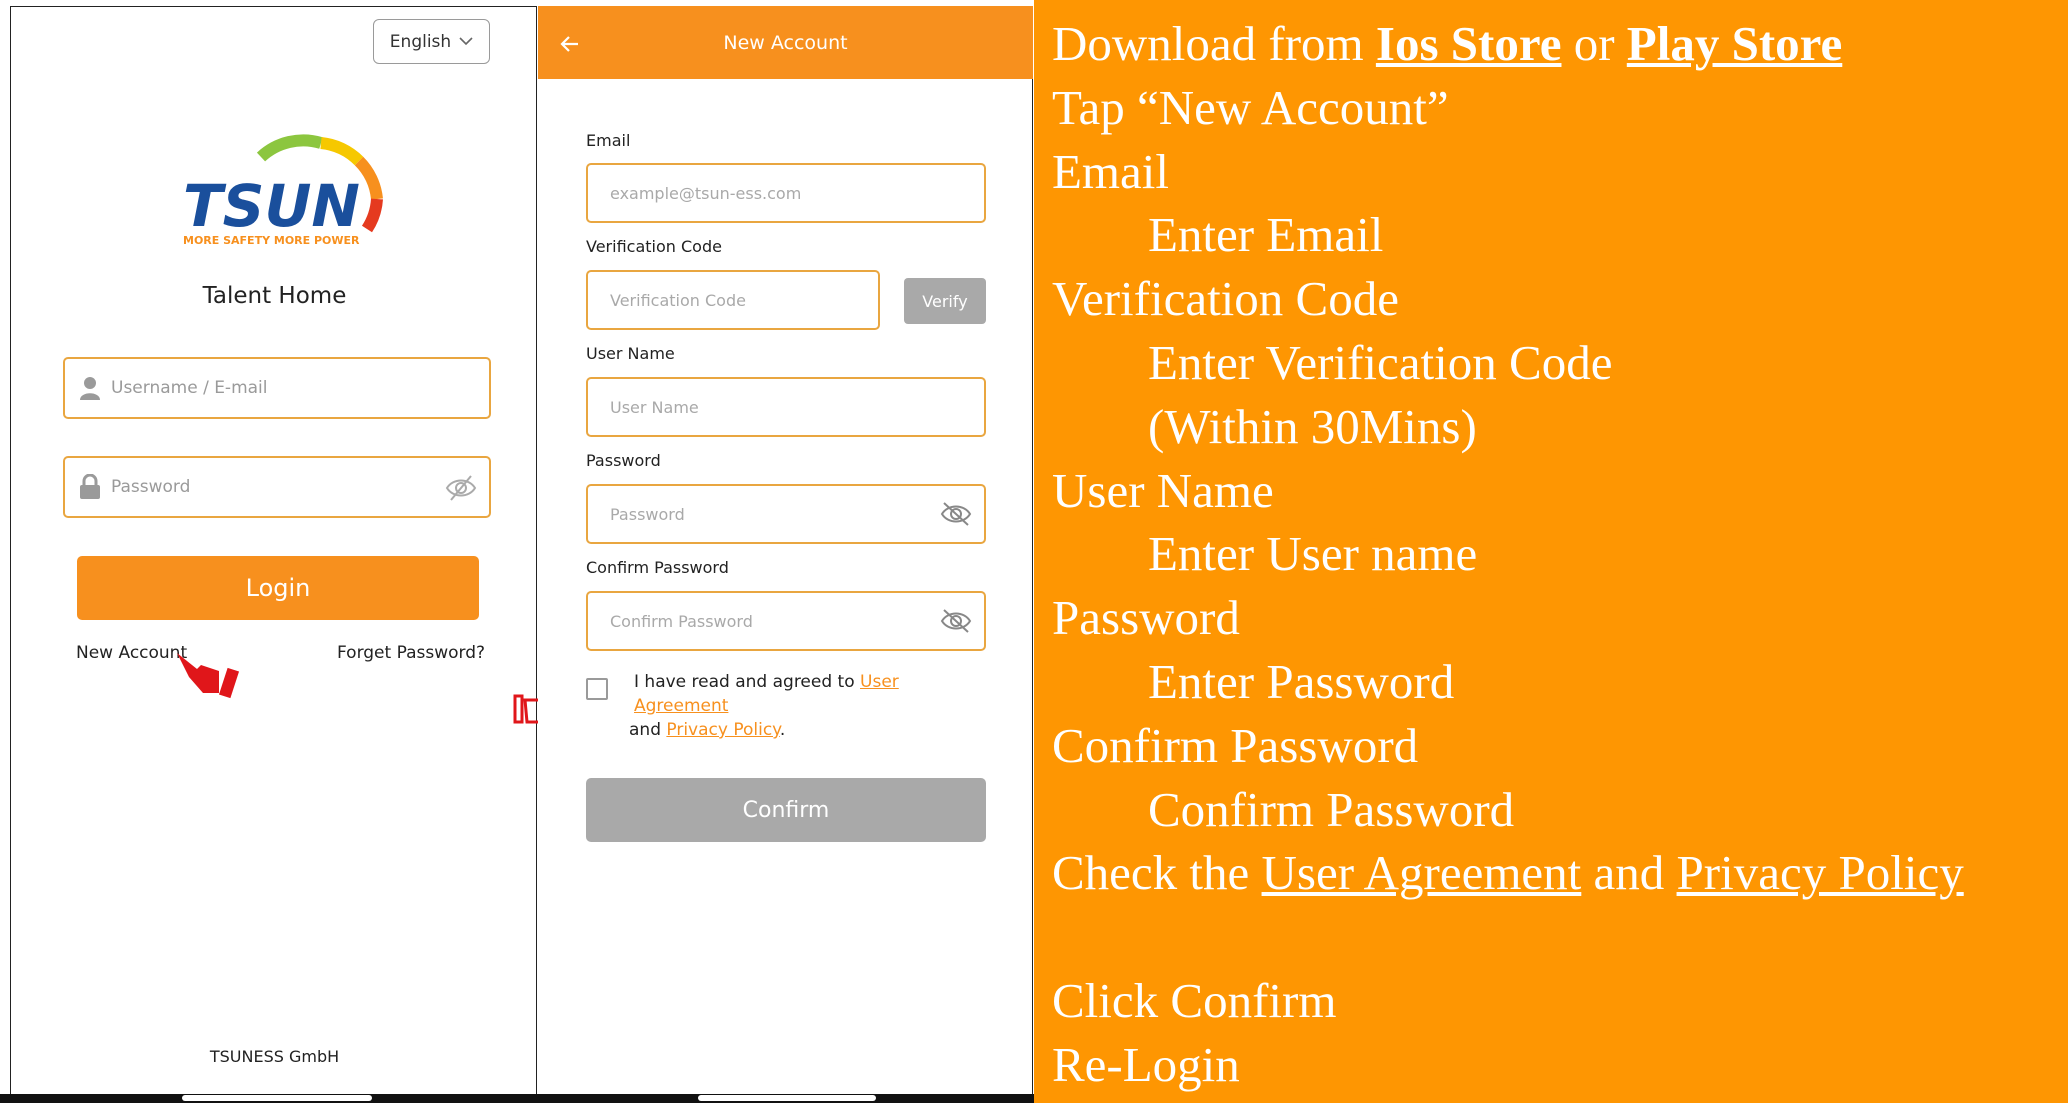  Describe the element at coordinates (1380, 362) in the screenshot. I see `instruction-line: Enter Verification Code` at that location.